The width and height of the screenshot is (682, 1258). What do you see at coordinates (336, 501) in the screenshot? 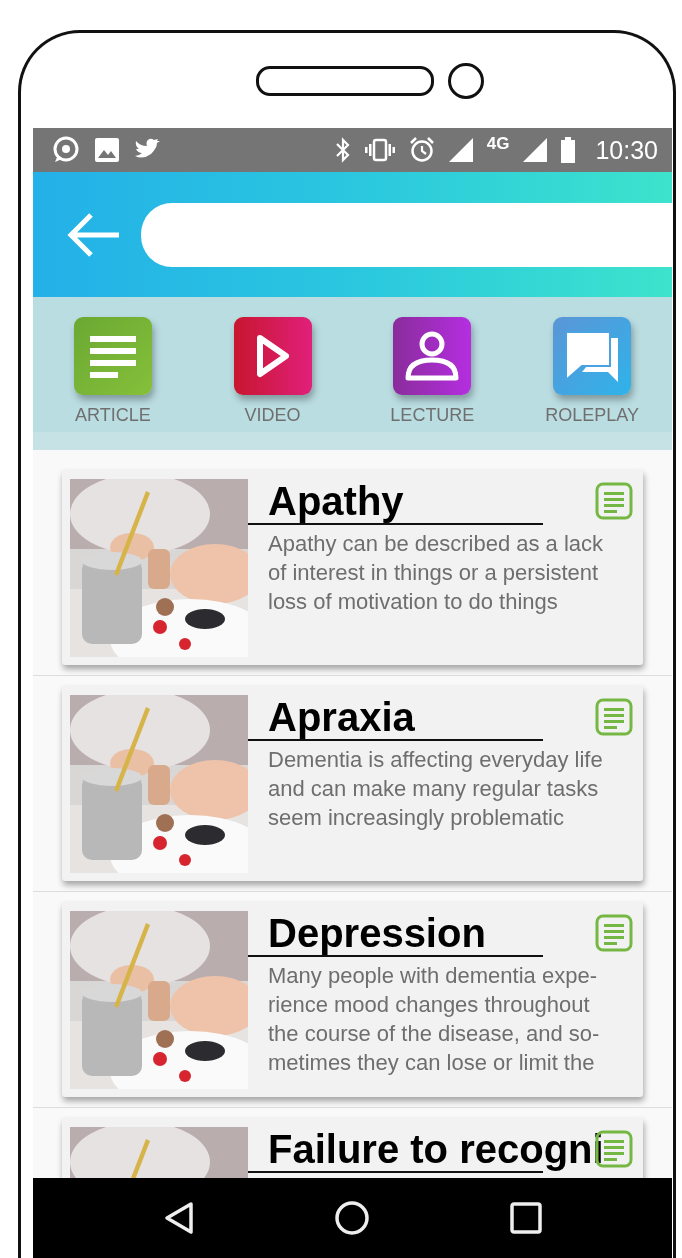
I see `card-title: Apathy` at bounding box center [336, 501].